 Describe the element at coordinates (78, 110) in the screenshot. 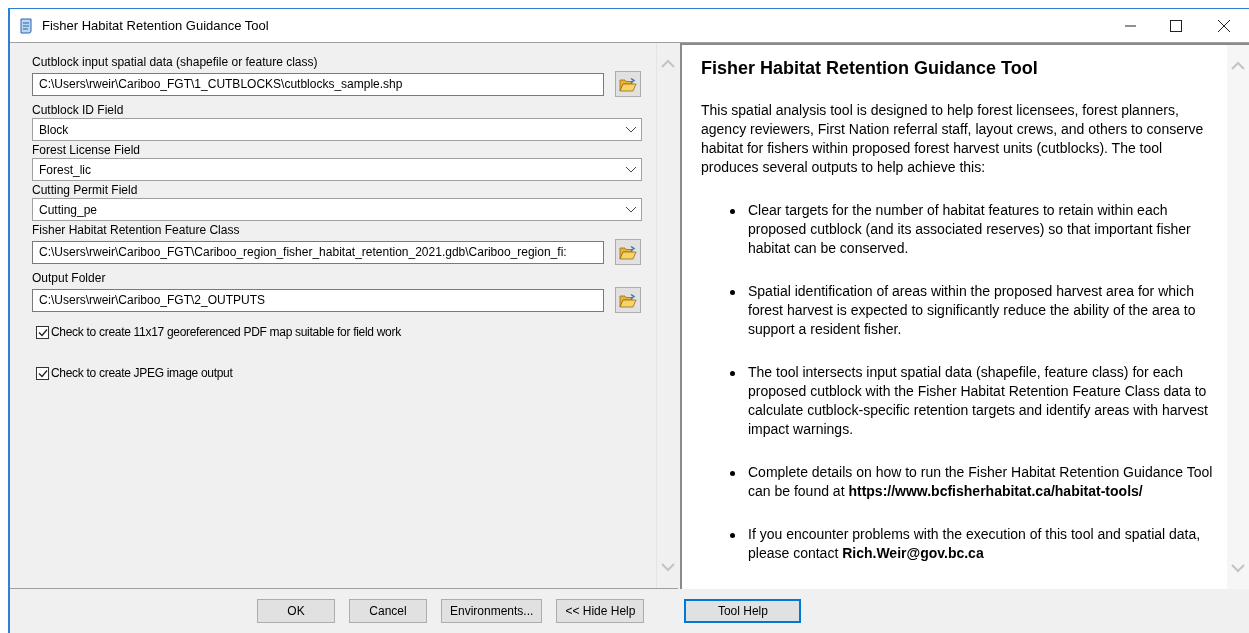

I see `field-label: Cutblock ID Field` at that location.